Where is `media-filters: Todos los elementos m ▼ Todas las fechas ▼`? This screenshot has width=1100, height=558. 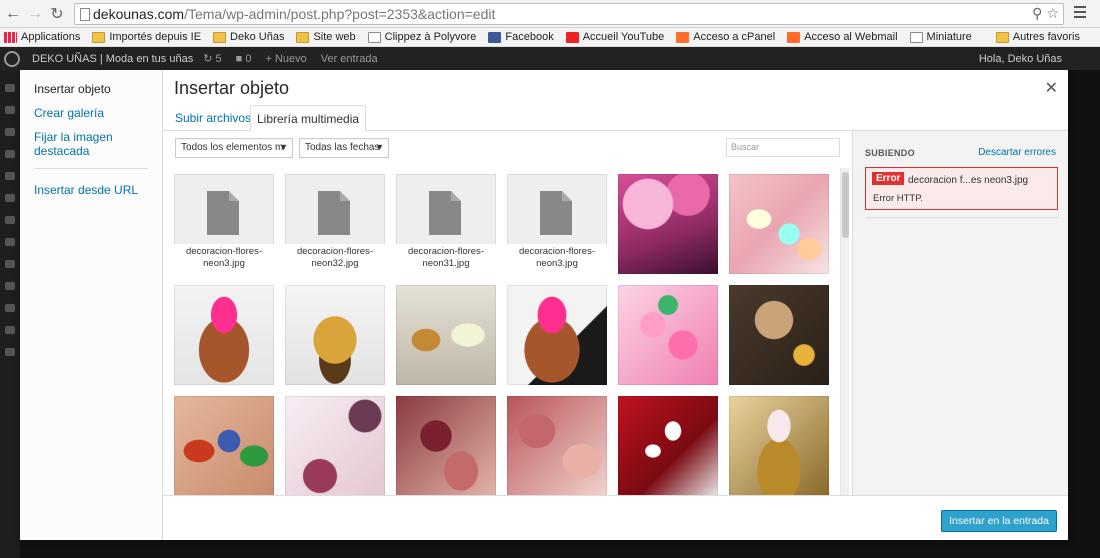 media-filters: Todos los elementos m ▼ Todas las fechas ▼ is located at coordinates (282, 148).